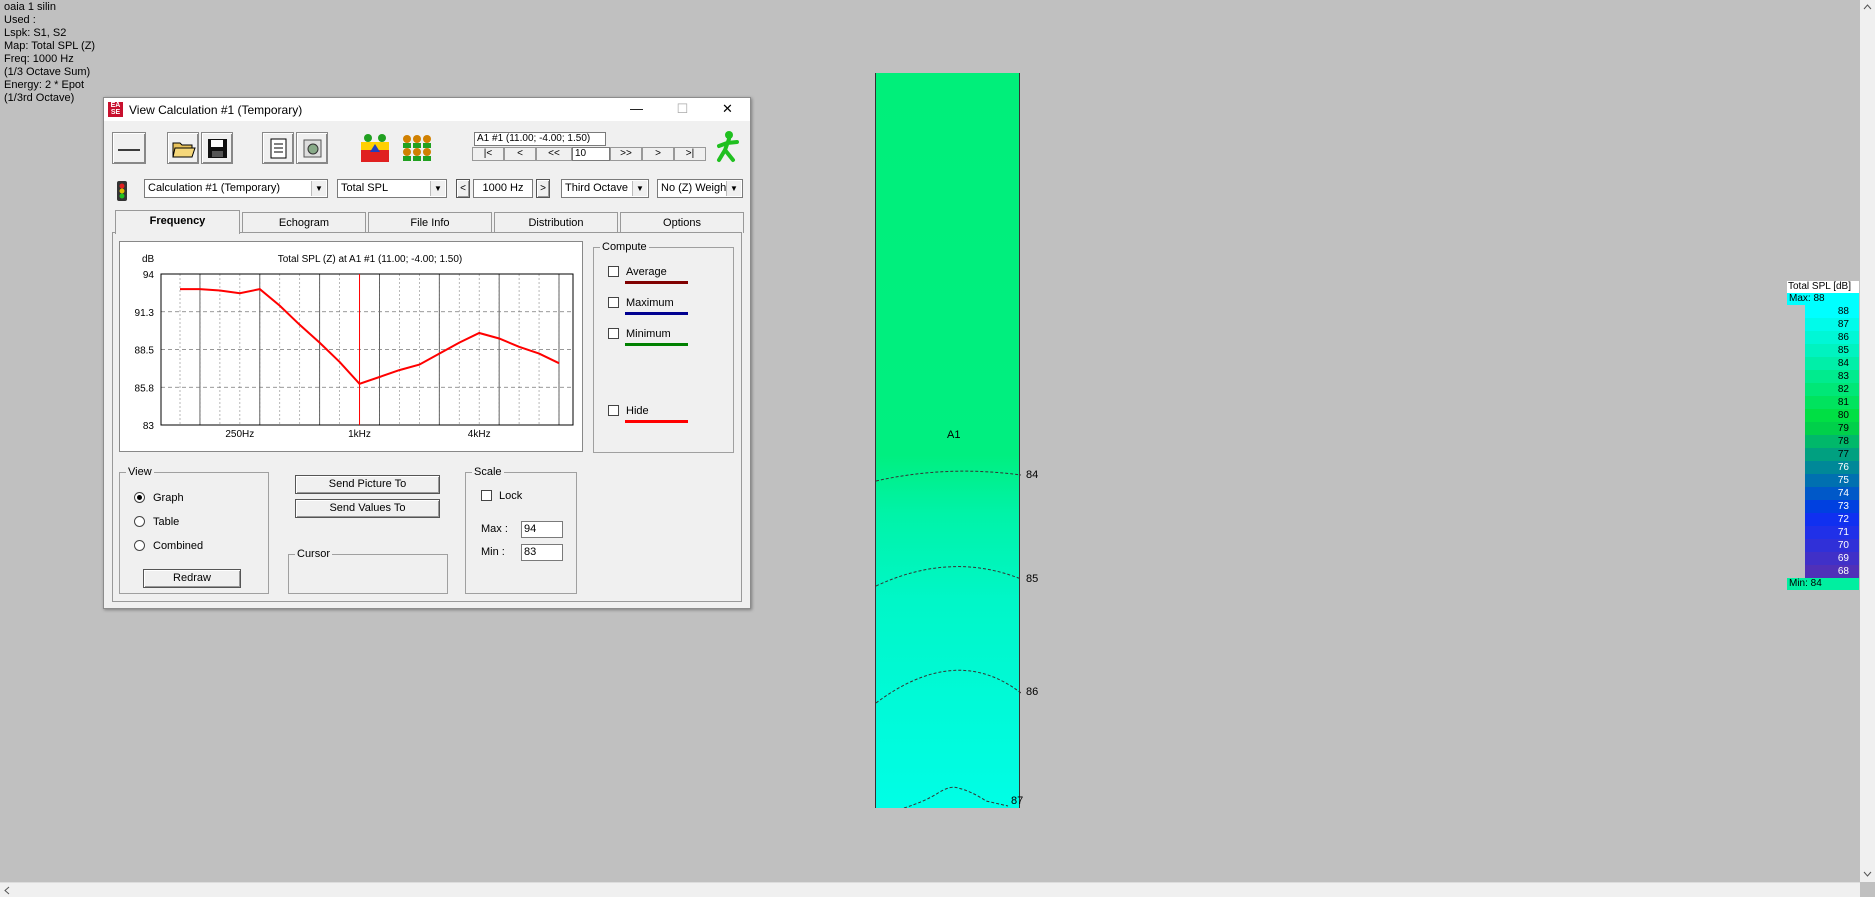 The image size is (1875, 897). Describe the element at coordinates (1832, 376) in the screenshot. I see `legend-row: 83` at that location.